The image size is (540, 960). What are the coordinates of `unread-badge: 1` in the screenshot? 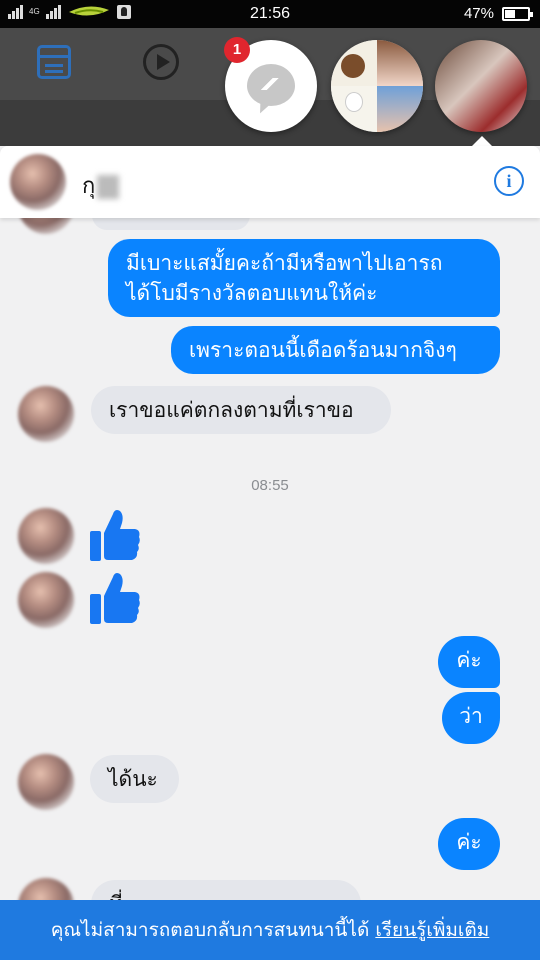 It's located at (237, 50).